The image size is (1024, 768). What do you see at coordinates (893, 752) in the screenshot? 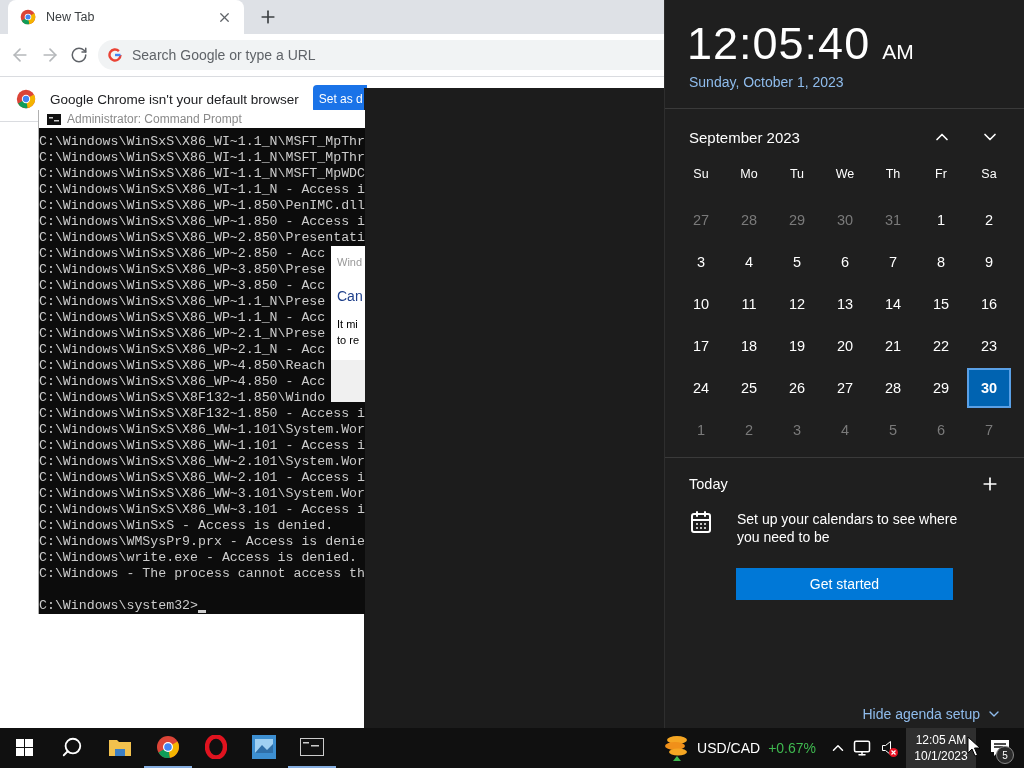
I see `muted-icon` at bounding box center [893, 752].